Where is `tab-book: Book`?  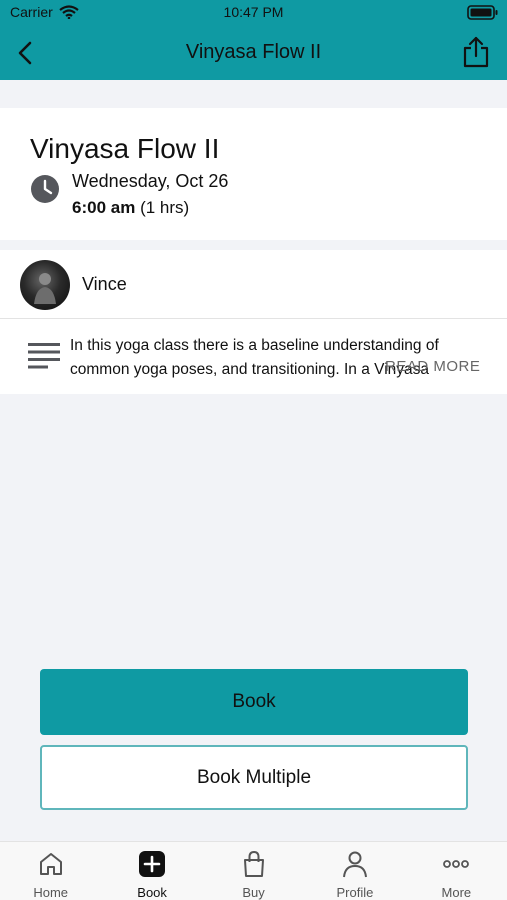 tab-book: Book is located at coordinates (151, 871).